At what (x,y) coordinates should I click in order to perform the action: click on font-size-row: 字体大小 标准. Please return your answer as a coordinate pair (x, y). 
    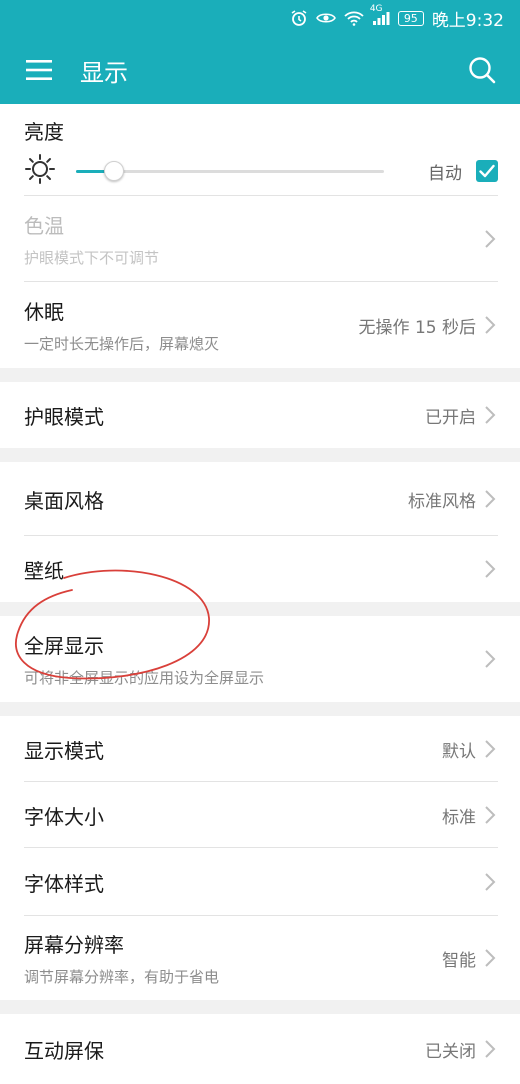
    Looking at the image, I should click on (260, 815).